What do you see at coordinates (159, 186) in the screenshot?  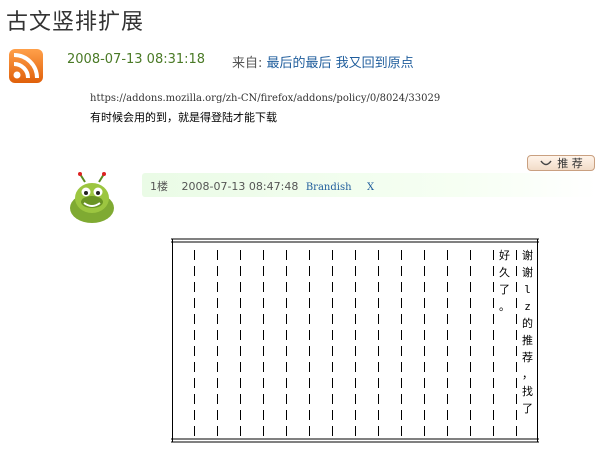 I see `reply-floor: 1楼` at bounding box center [159, 186].